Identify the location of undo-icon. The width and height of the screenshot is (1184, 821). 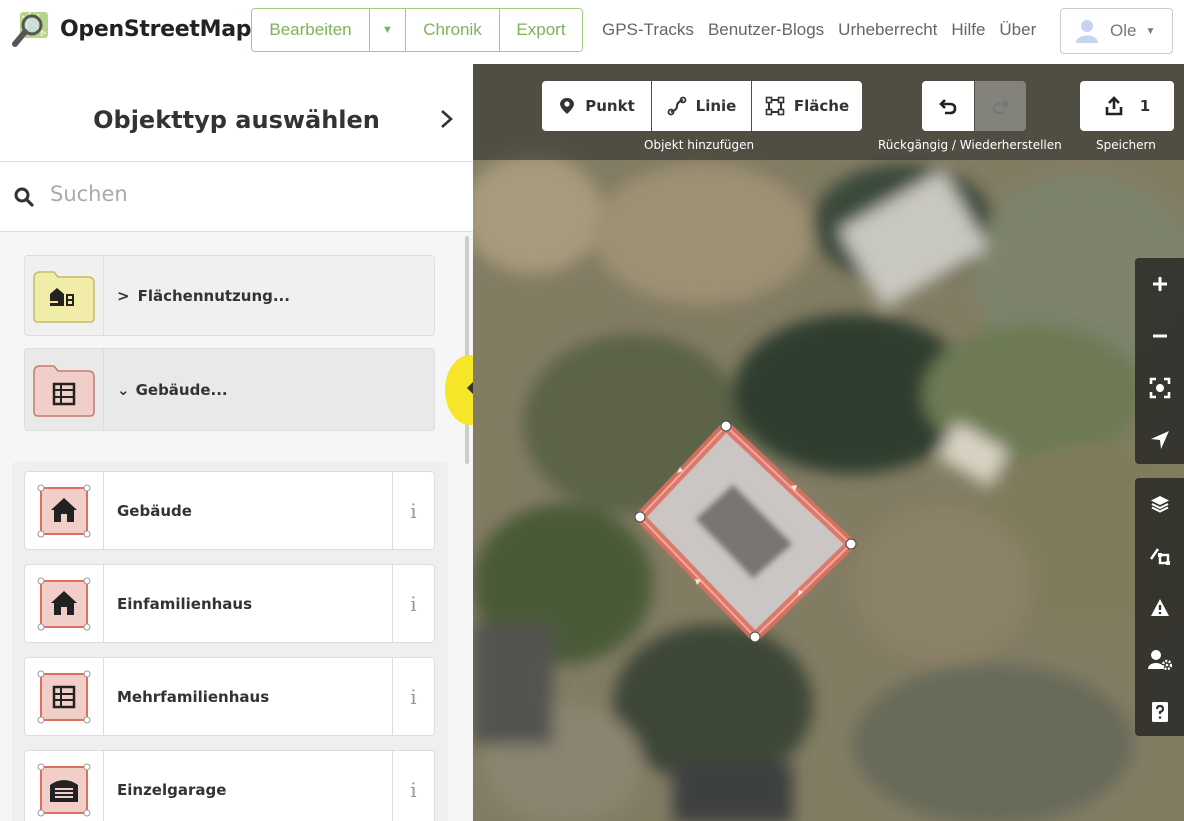
(948, 107).